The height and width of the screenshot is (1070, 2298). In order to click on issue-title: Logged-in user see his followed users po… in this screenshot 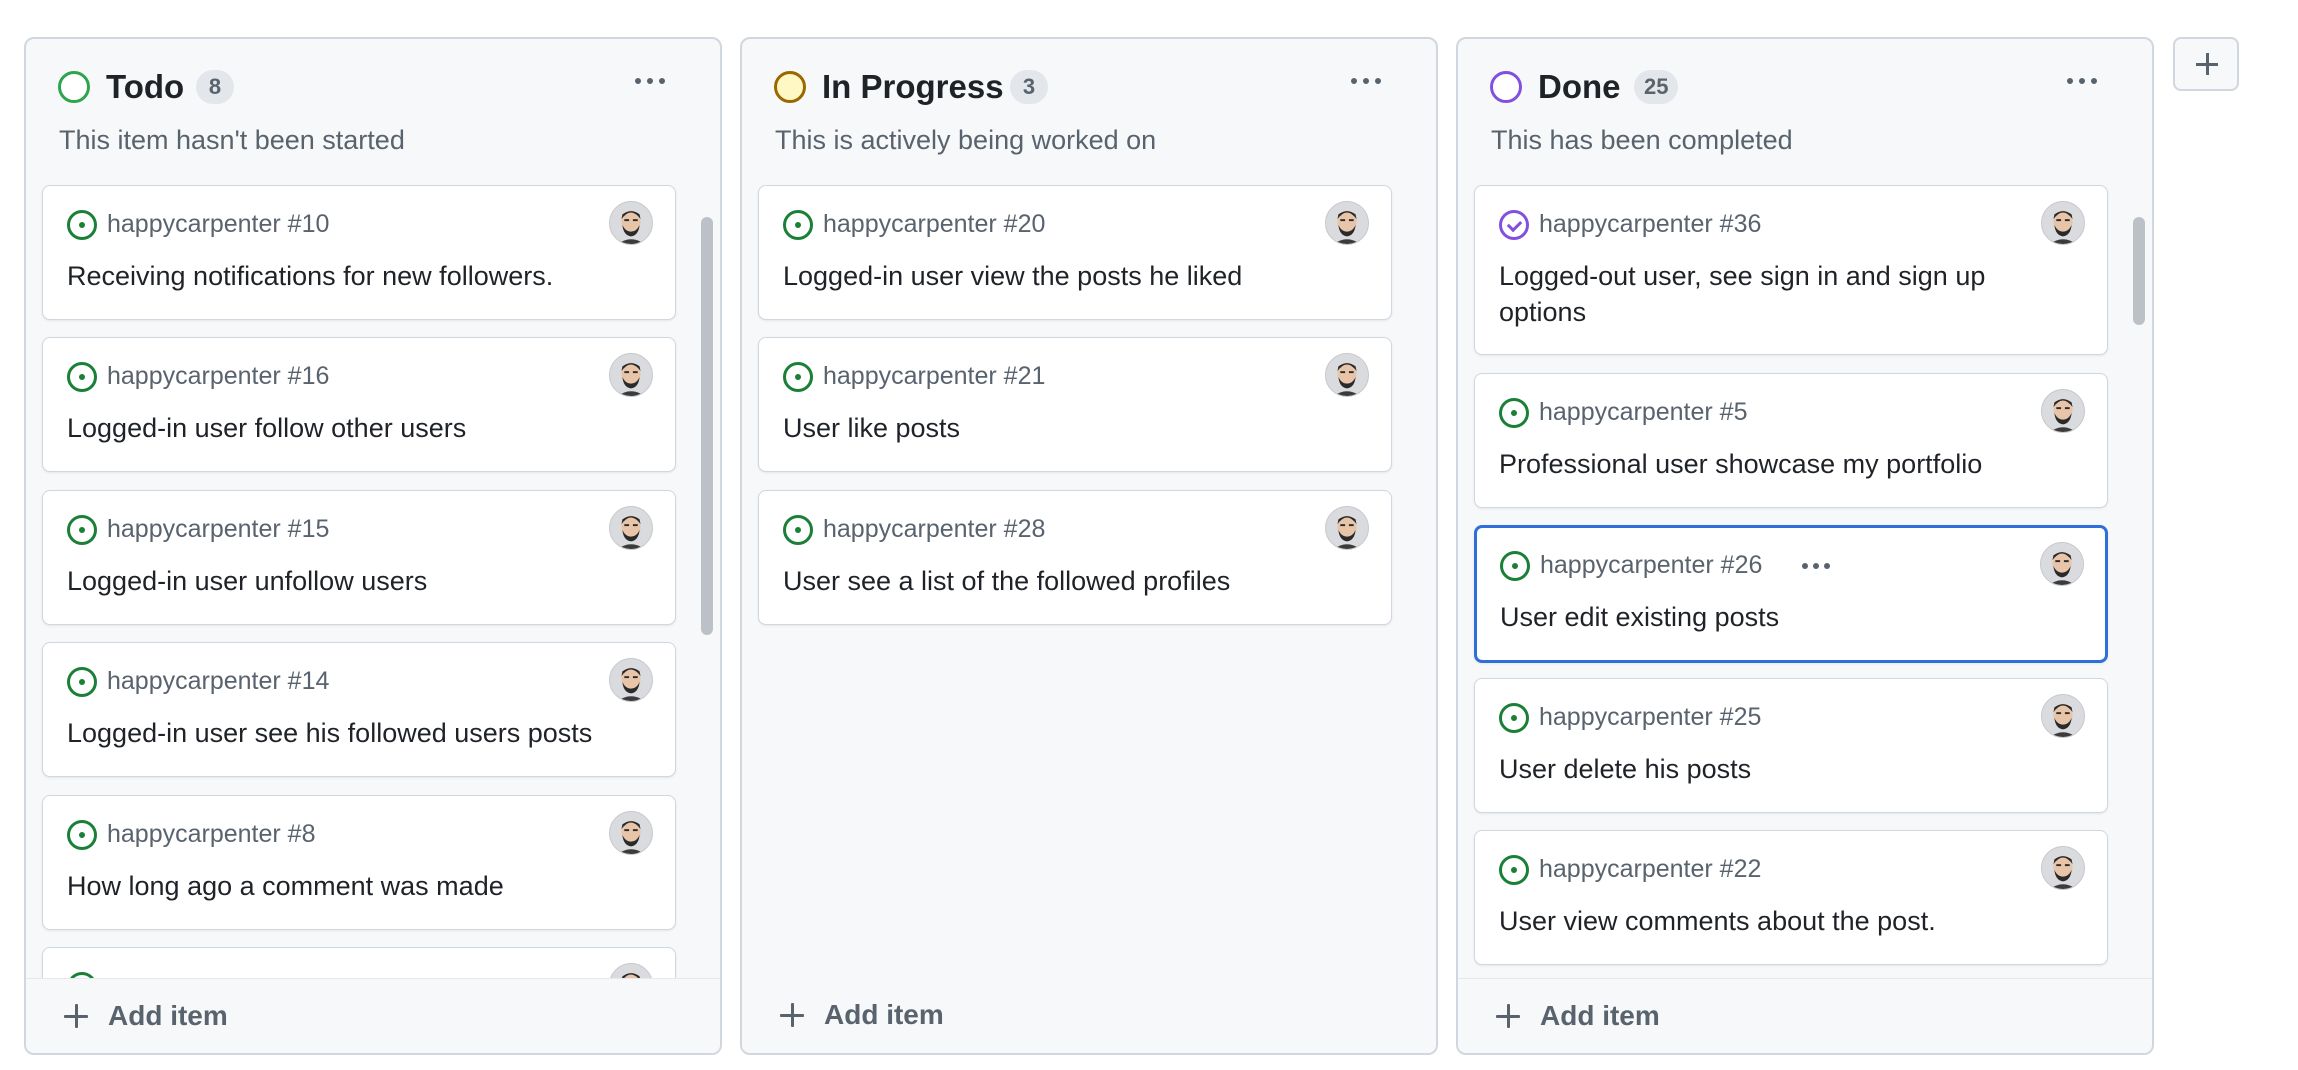, I will do `click(357, 733)`.